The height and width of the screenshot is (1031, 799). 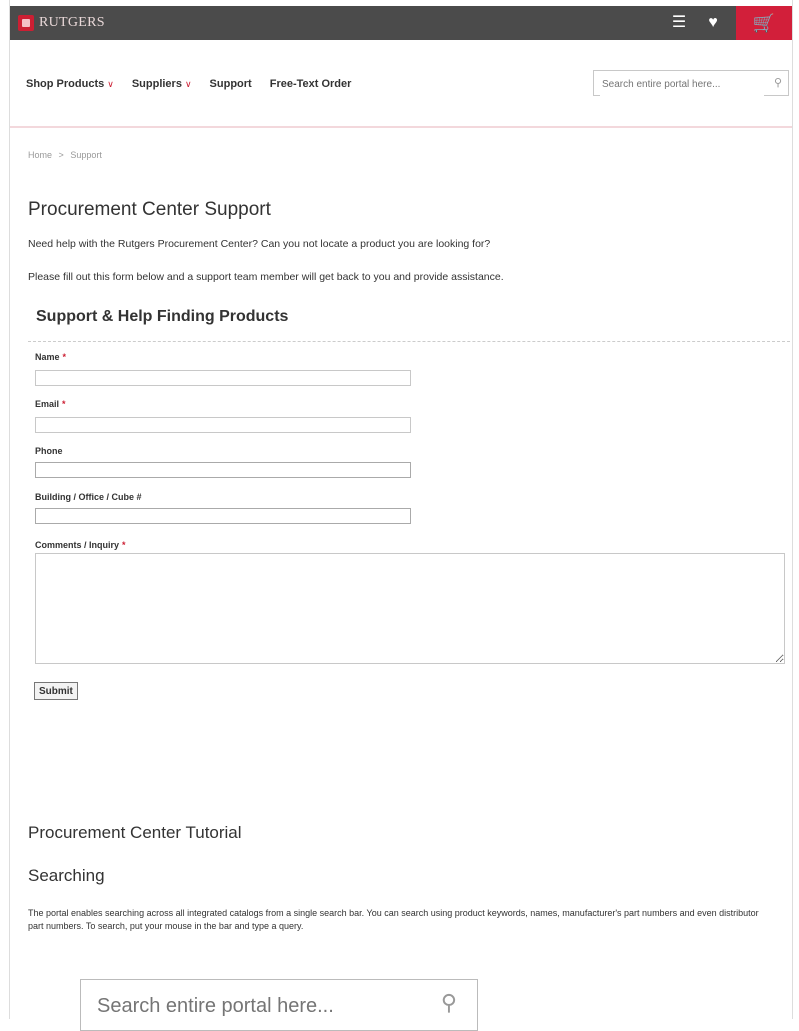 I want to click on breadcrumb: Home > Support, so click(x=67, y=155).